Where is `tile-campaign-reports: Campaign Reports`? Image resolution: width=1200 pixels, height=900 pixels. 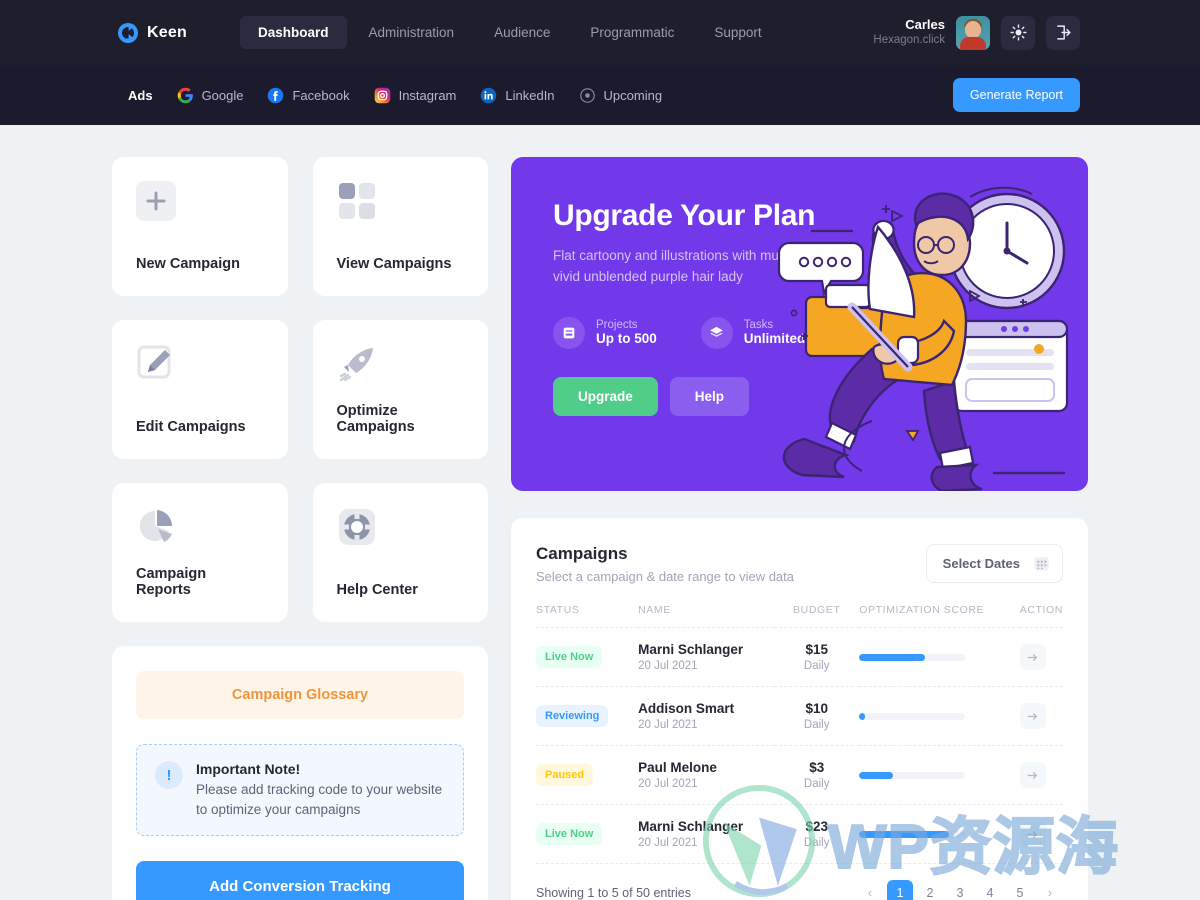
tile-campaign-reports: Campaign Reports is located at coordinates (200, 552).